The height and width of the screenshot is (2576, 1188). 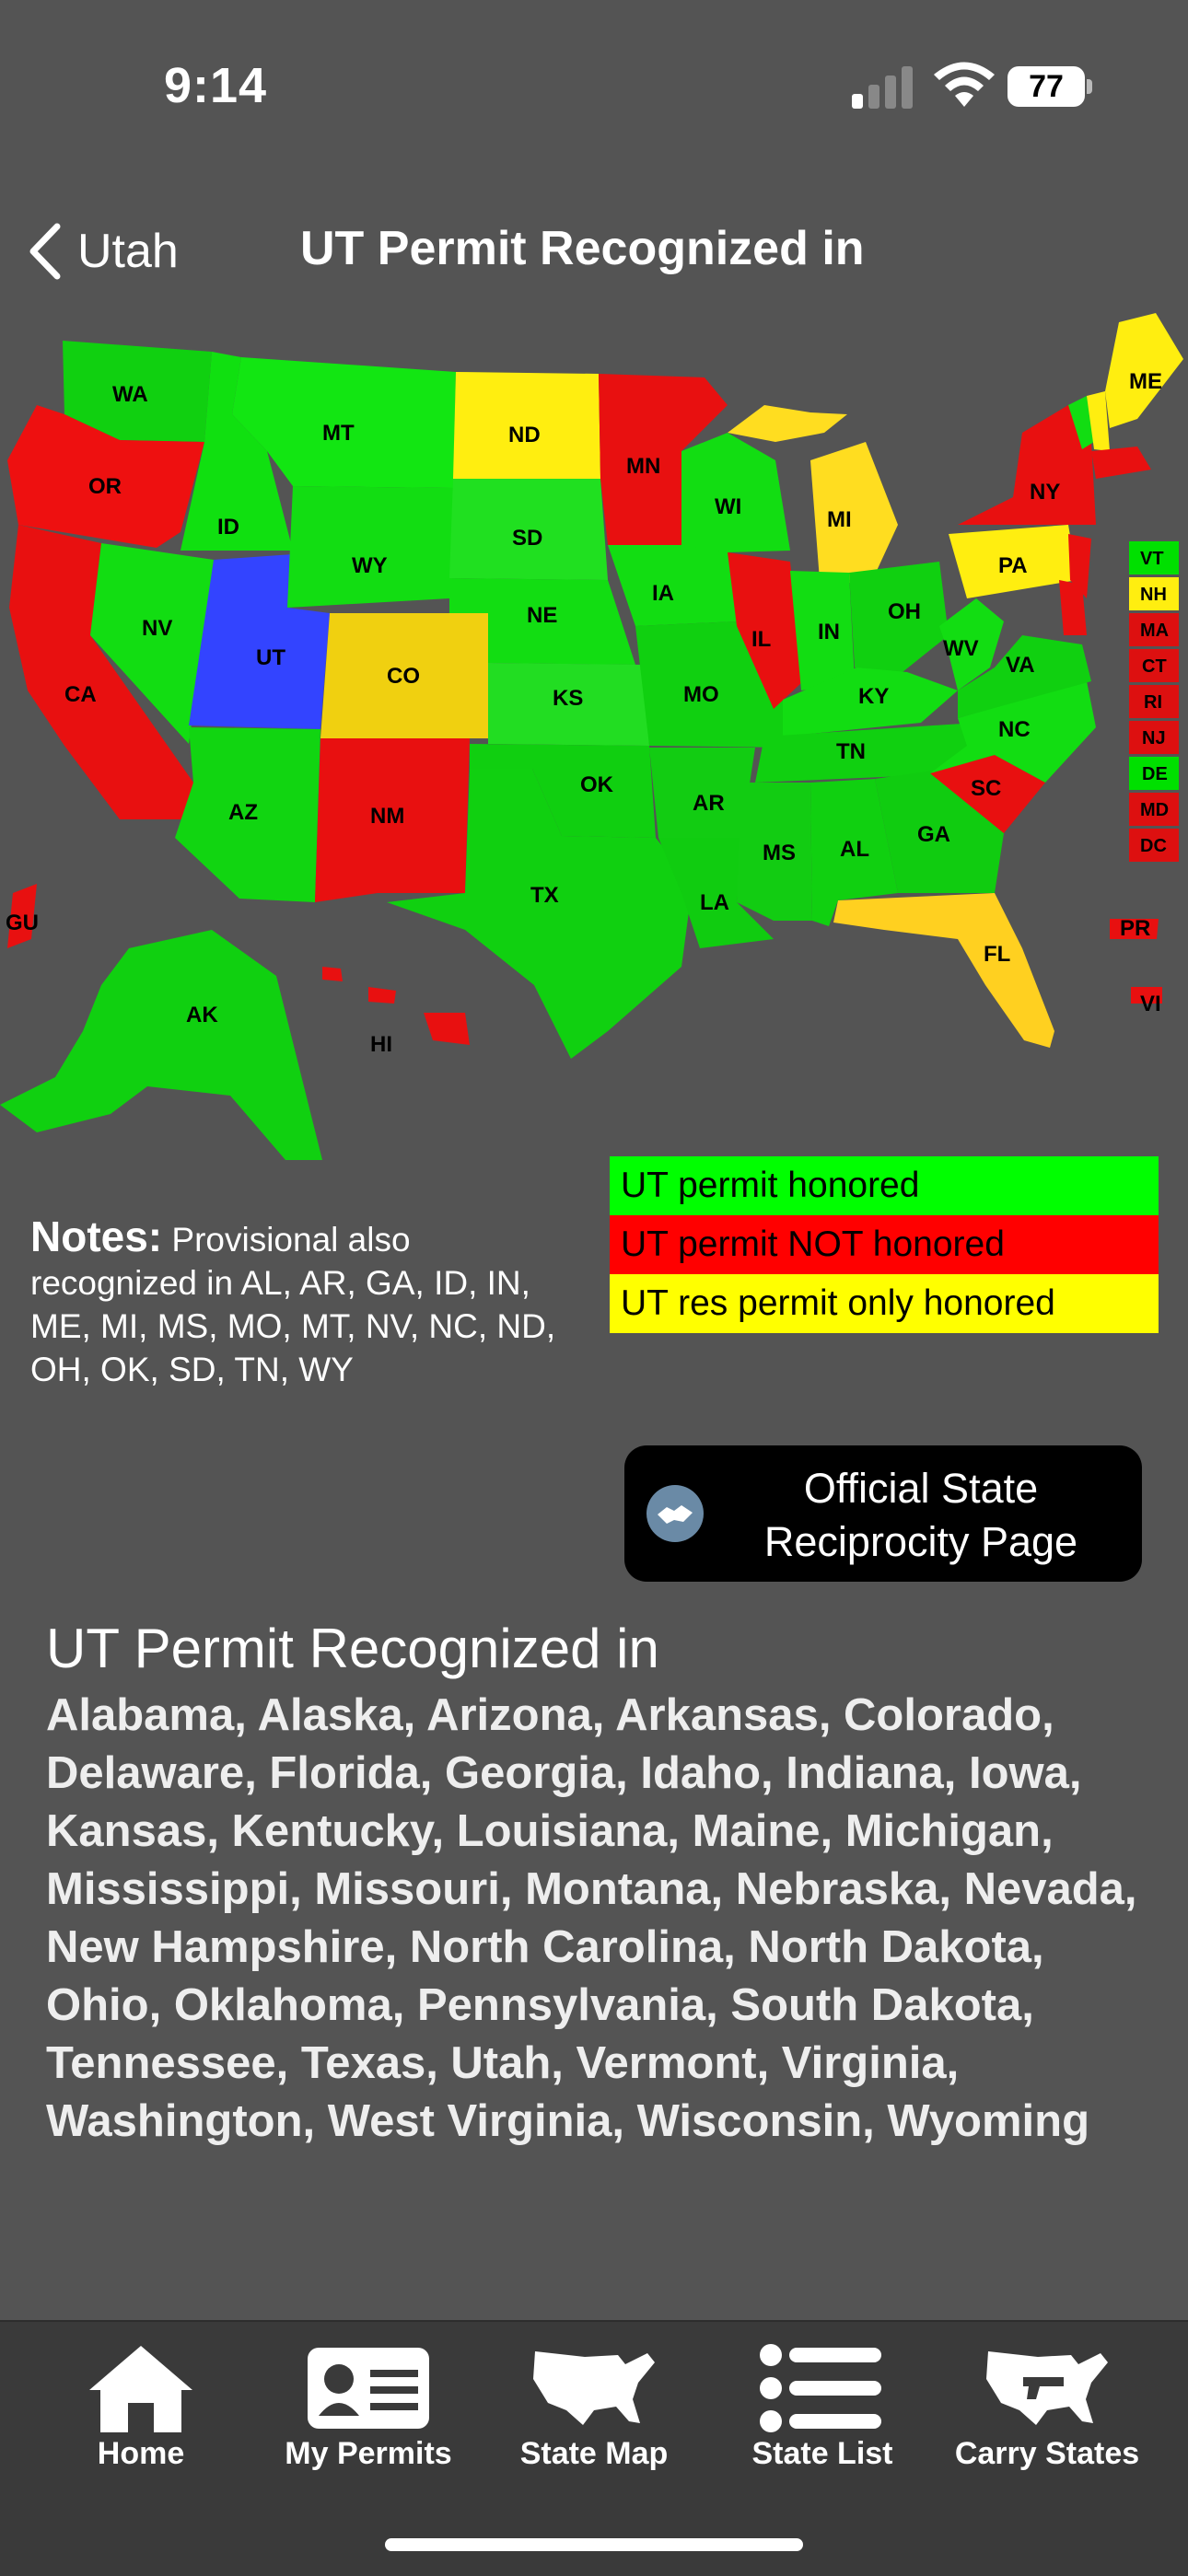 I want to click on label-SD: SD, so click(x=527, y=538).